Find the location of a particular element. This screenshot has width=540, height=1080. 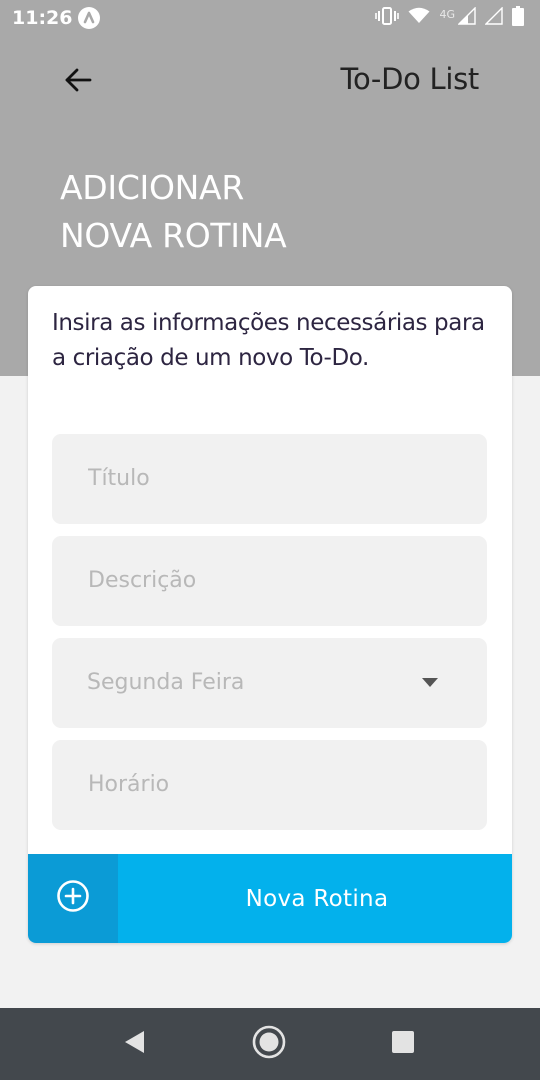

status-time: 11:26 is located at coordinates (42, 18).